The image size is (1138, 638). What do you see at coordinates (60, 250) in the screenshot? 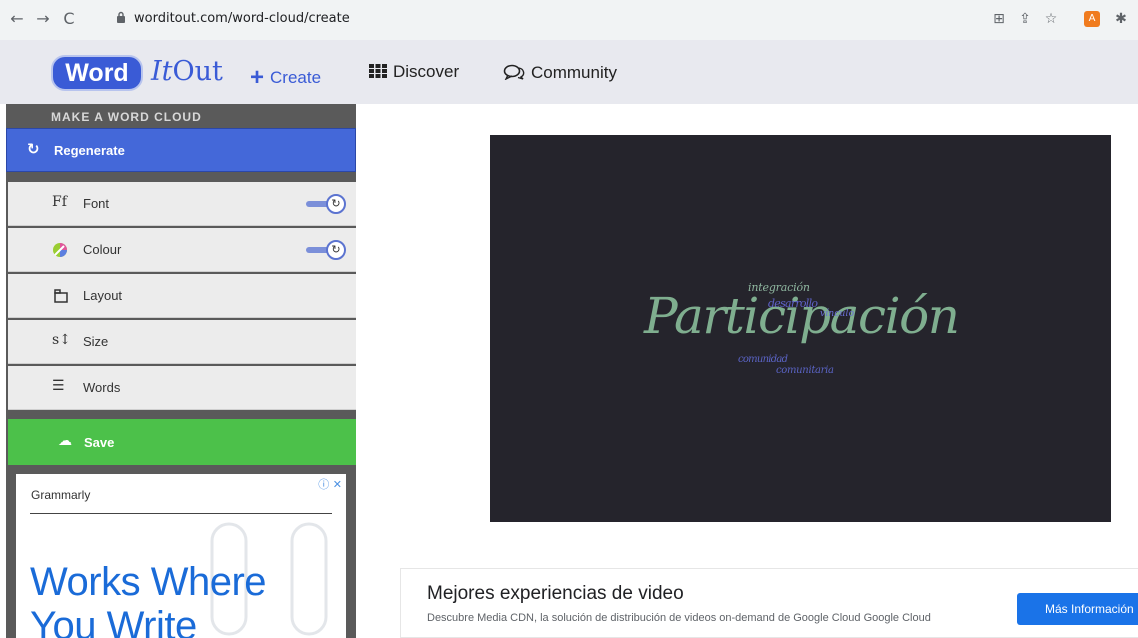
I see `palette-icon` at bounding box center [60, 250].